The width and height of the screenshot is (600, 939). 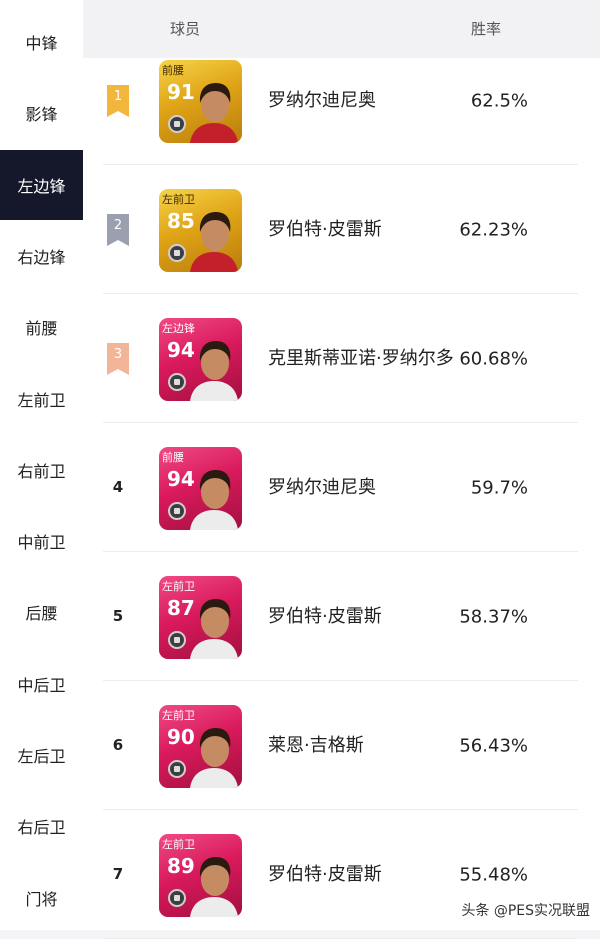 I want to click on table-row: 3 左边锋 94 克里斯蒂亚诺·罗纳尔多 60.68%, so click(x=341, y=358).